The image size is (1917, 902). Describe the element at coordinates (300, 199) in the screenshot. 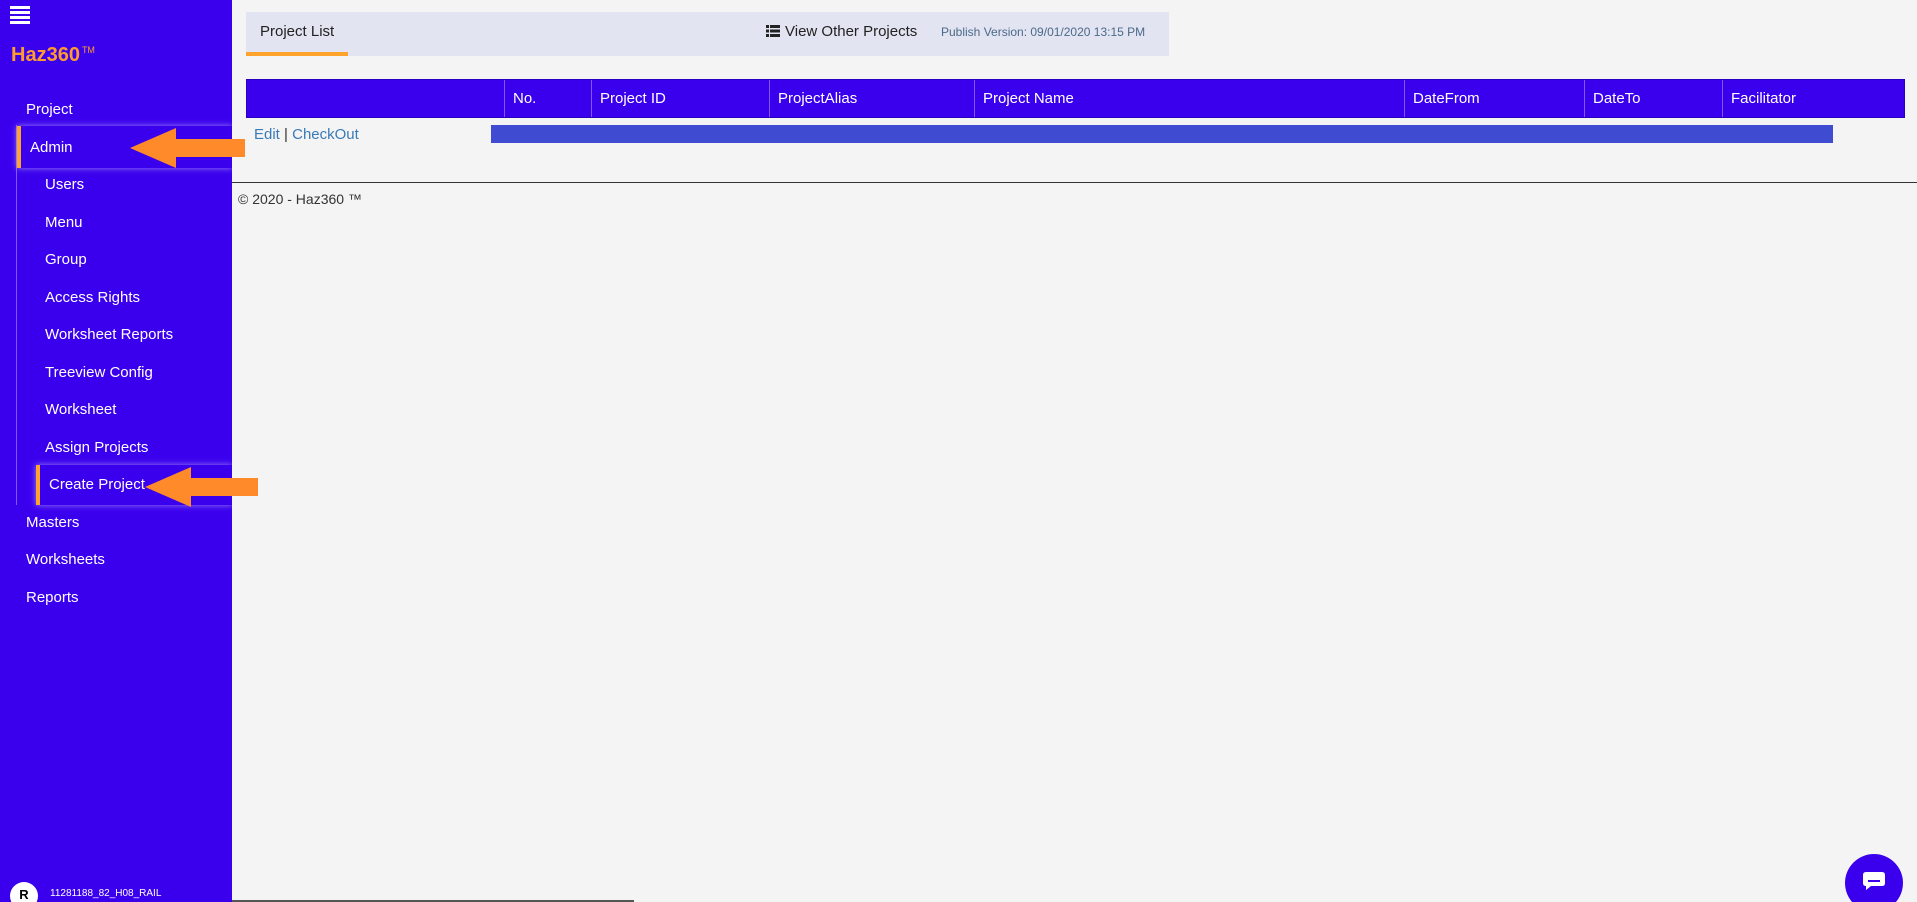

I see `footer: © 2020 - Haz360 ™` at that location.